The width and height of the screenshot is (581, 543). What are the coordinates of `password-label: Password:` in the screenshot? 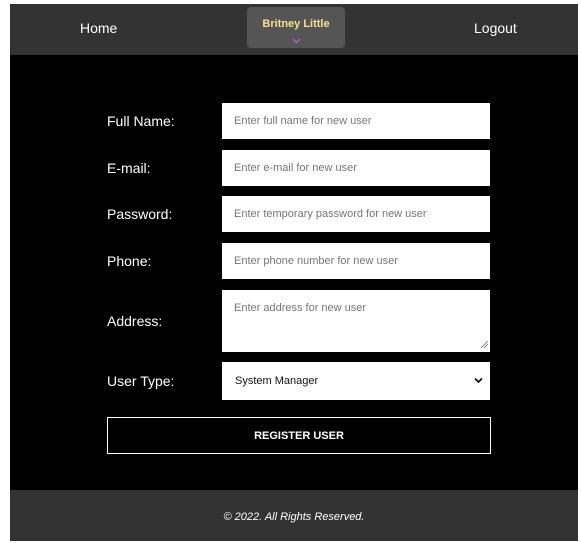 It's located at (140, 214).